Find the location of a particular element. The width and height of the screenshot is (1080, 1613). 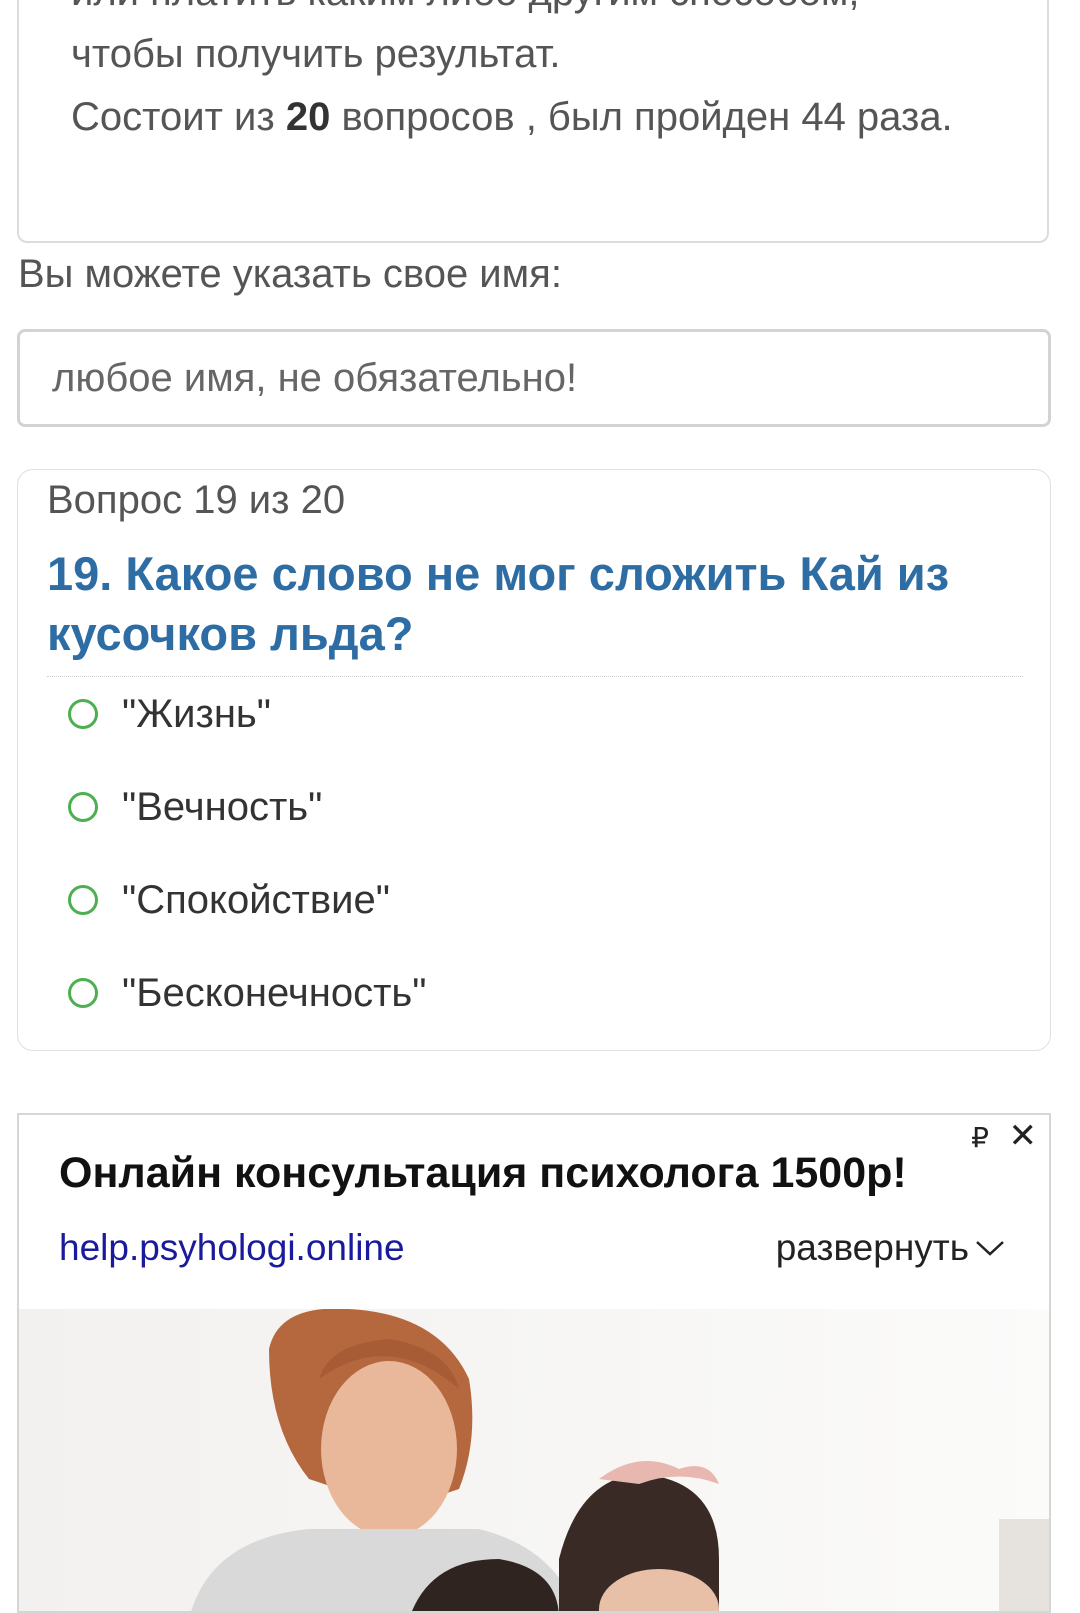

ad-photo is located at coordinates (620, 1459).